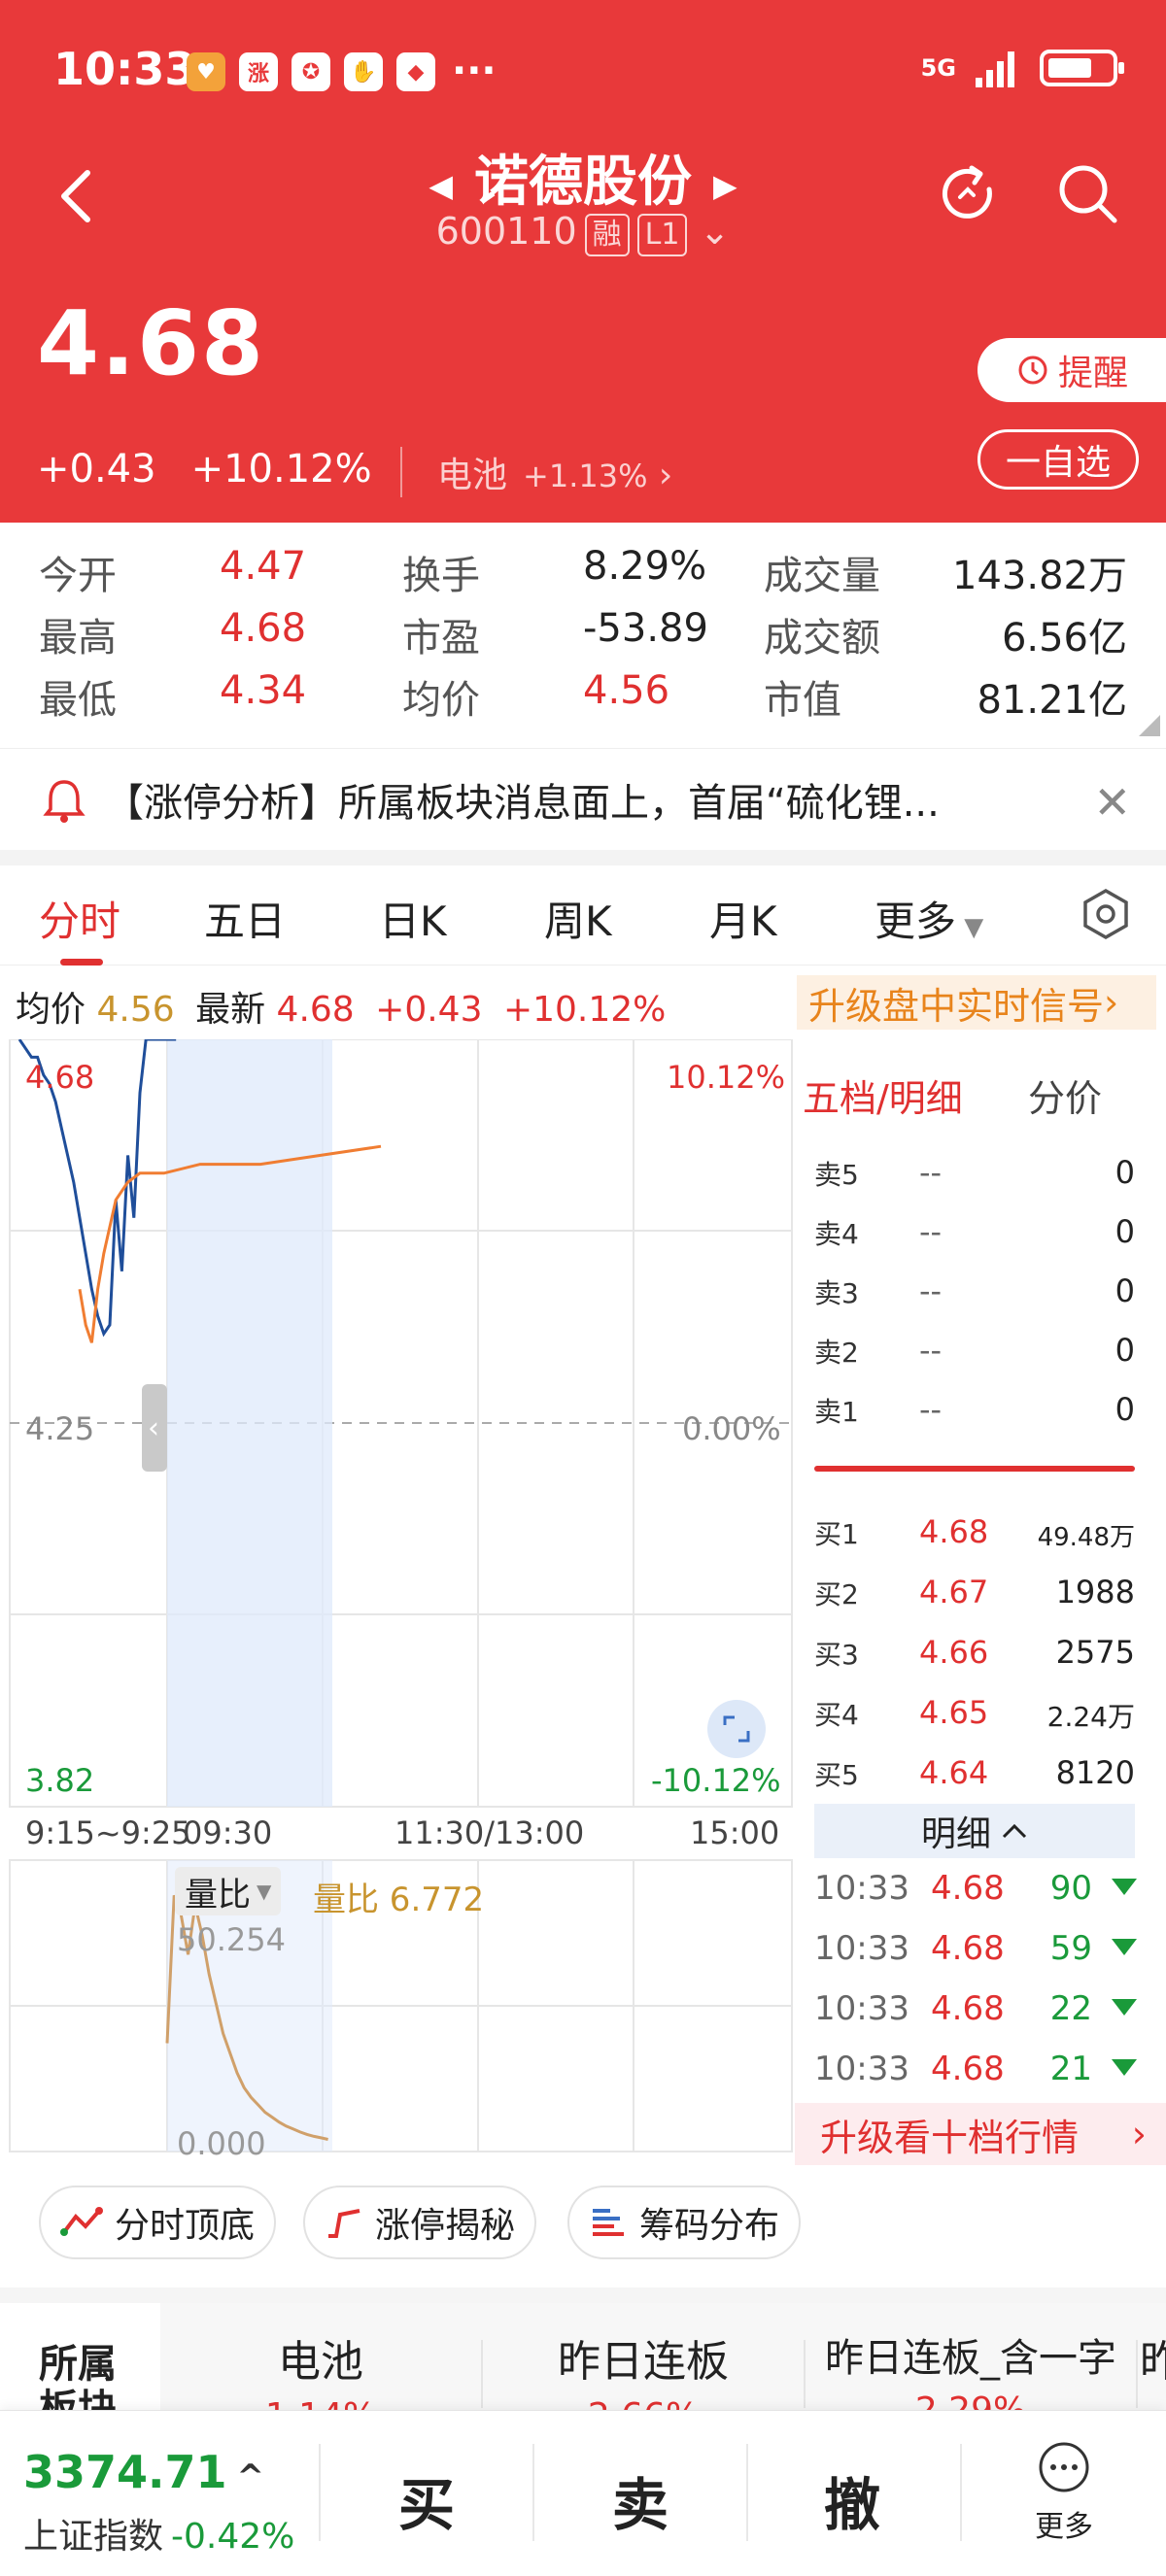 The height and width of the screenshot is (2576, 1166). I want to click on order-price: 4.67, so click(954, 1592).